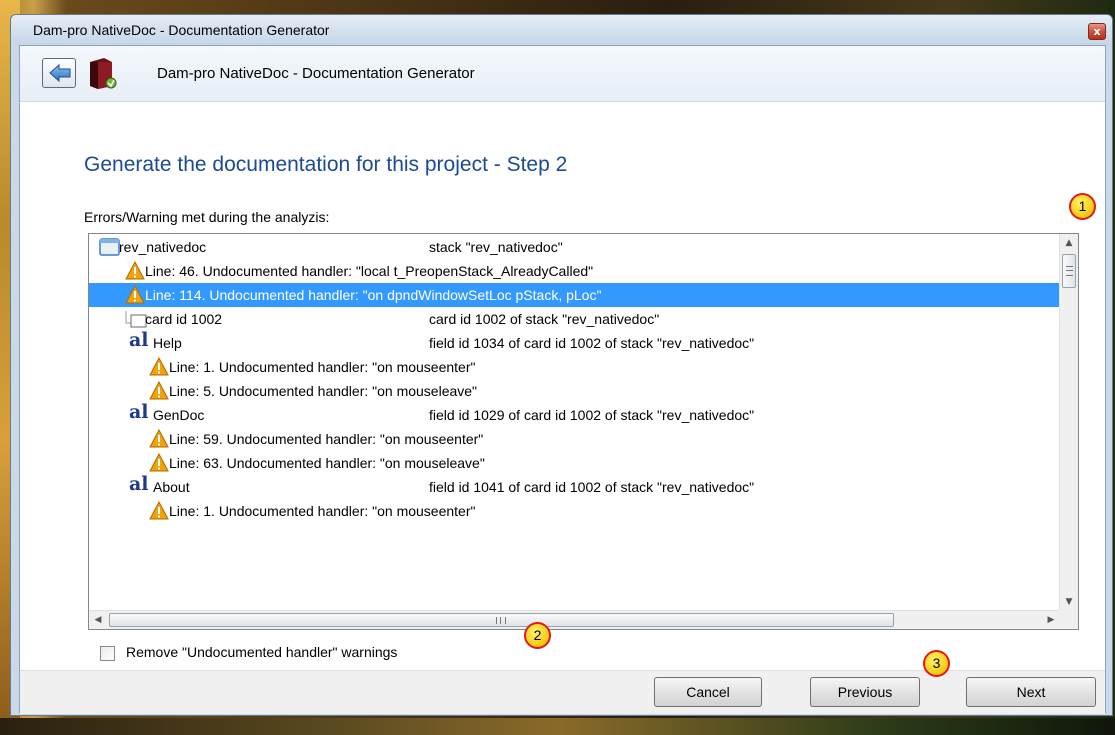  Describe the element at coordinates (865, 692) in the screenshot. I see `previous-button: Previous` at that location.